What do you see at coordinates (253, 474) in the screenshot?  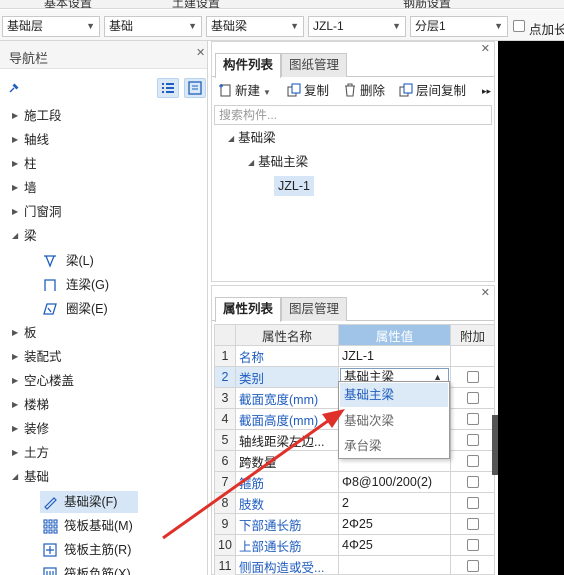 I see `annotation-arrow-icon` at bounding box center [253, 474].